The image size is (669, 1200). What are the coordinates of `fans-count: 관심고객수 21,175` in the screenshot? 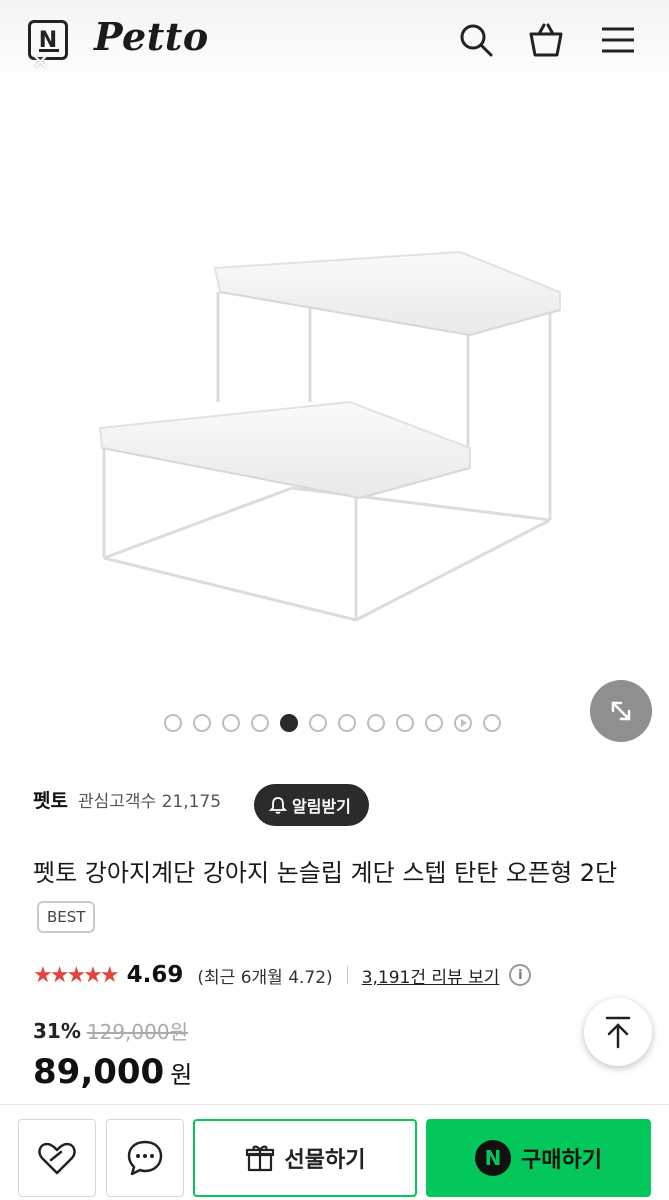 It's located at (149, 802).